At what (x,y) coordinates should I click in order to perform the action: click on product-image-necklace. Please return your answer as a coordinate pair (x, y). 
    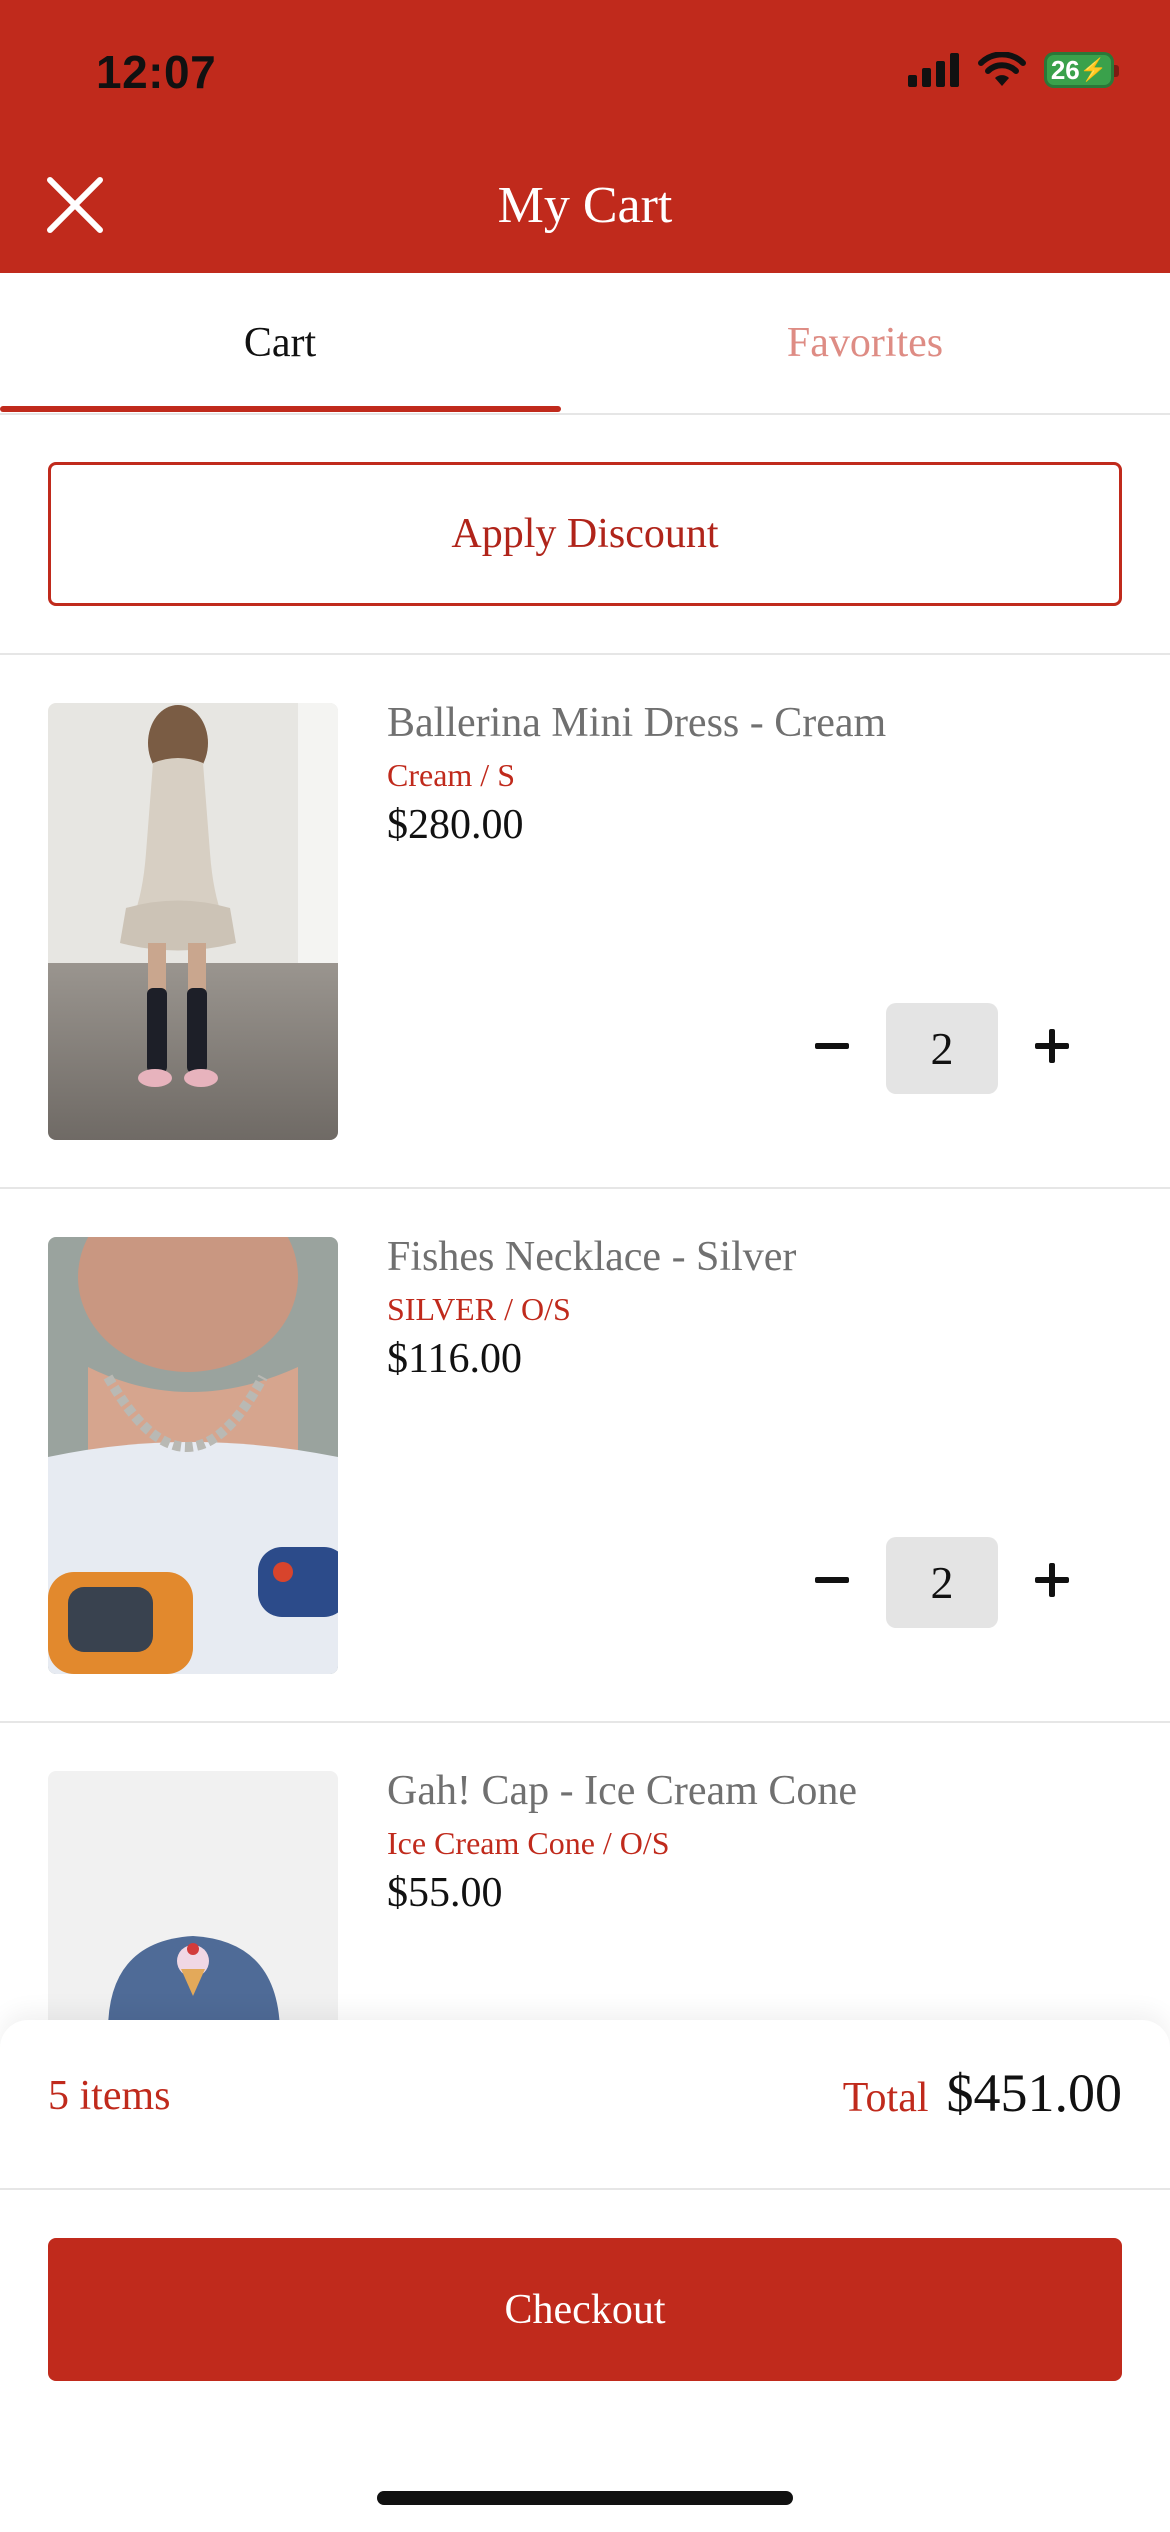
    Looking at the image, I should click on (193, 1455).